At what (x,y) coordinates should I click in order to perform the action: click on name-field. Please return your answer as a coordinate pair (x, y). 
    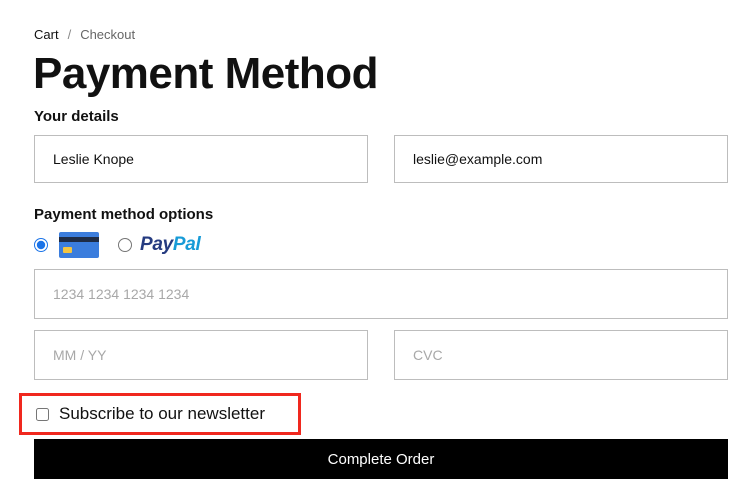
    Looking at the image, I should click on (201, 159).